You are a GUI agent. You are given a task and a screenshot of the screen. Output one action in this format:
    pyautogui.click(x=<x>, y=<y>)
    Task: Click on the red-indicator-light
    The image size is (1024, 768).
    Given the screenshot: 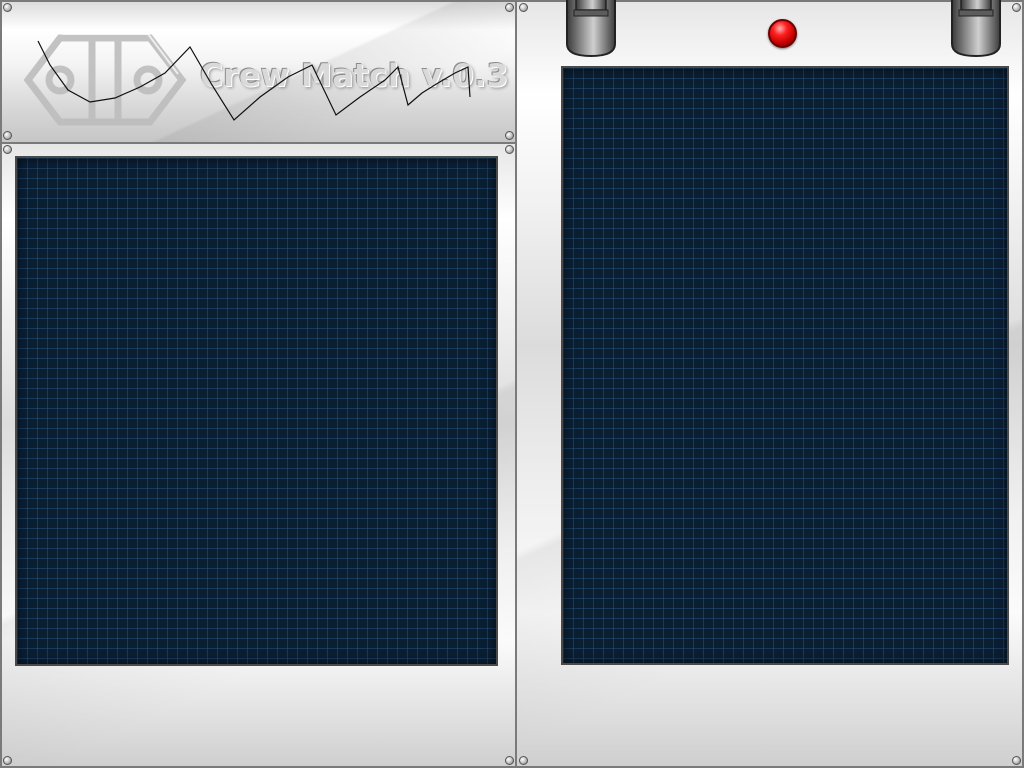 What is the action you would take?
    pyautogui.click(x=782, y=33)
    